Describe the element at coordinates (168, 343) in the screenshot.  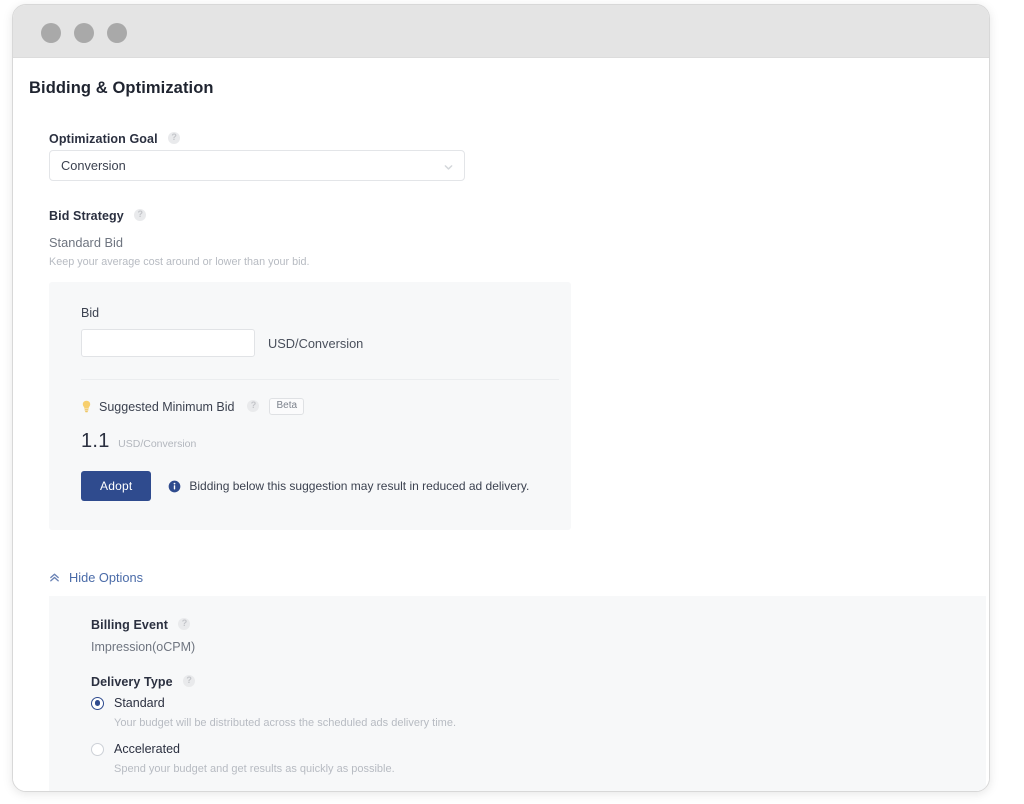
I see `bid-input` at that location.